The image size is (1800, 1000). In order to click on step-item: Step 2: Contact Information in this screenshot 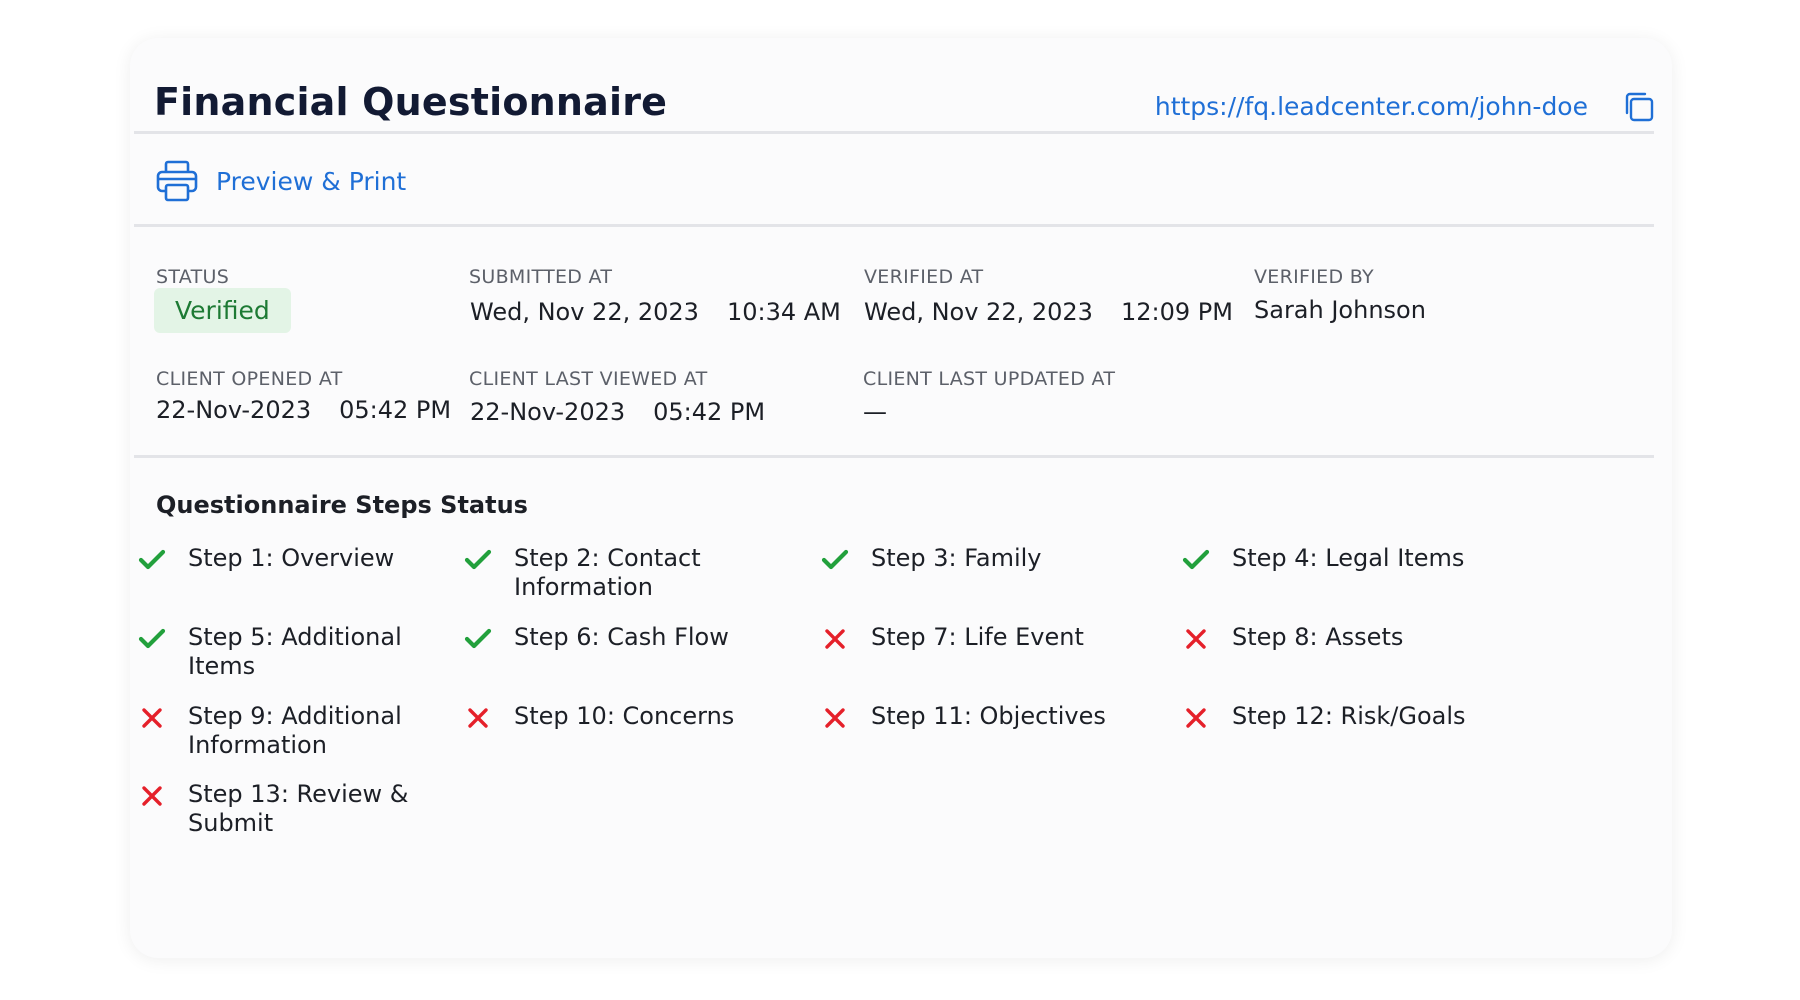, I will do `click(622, 573)`.